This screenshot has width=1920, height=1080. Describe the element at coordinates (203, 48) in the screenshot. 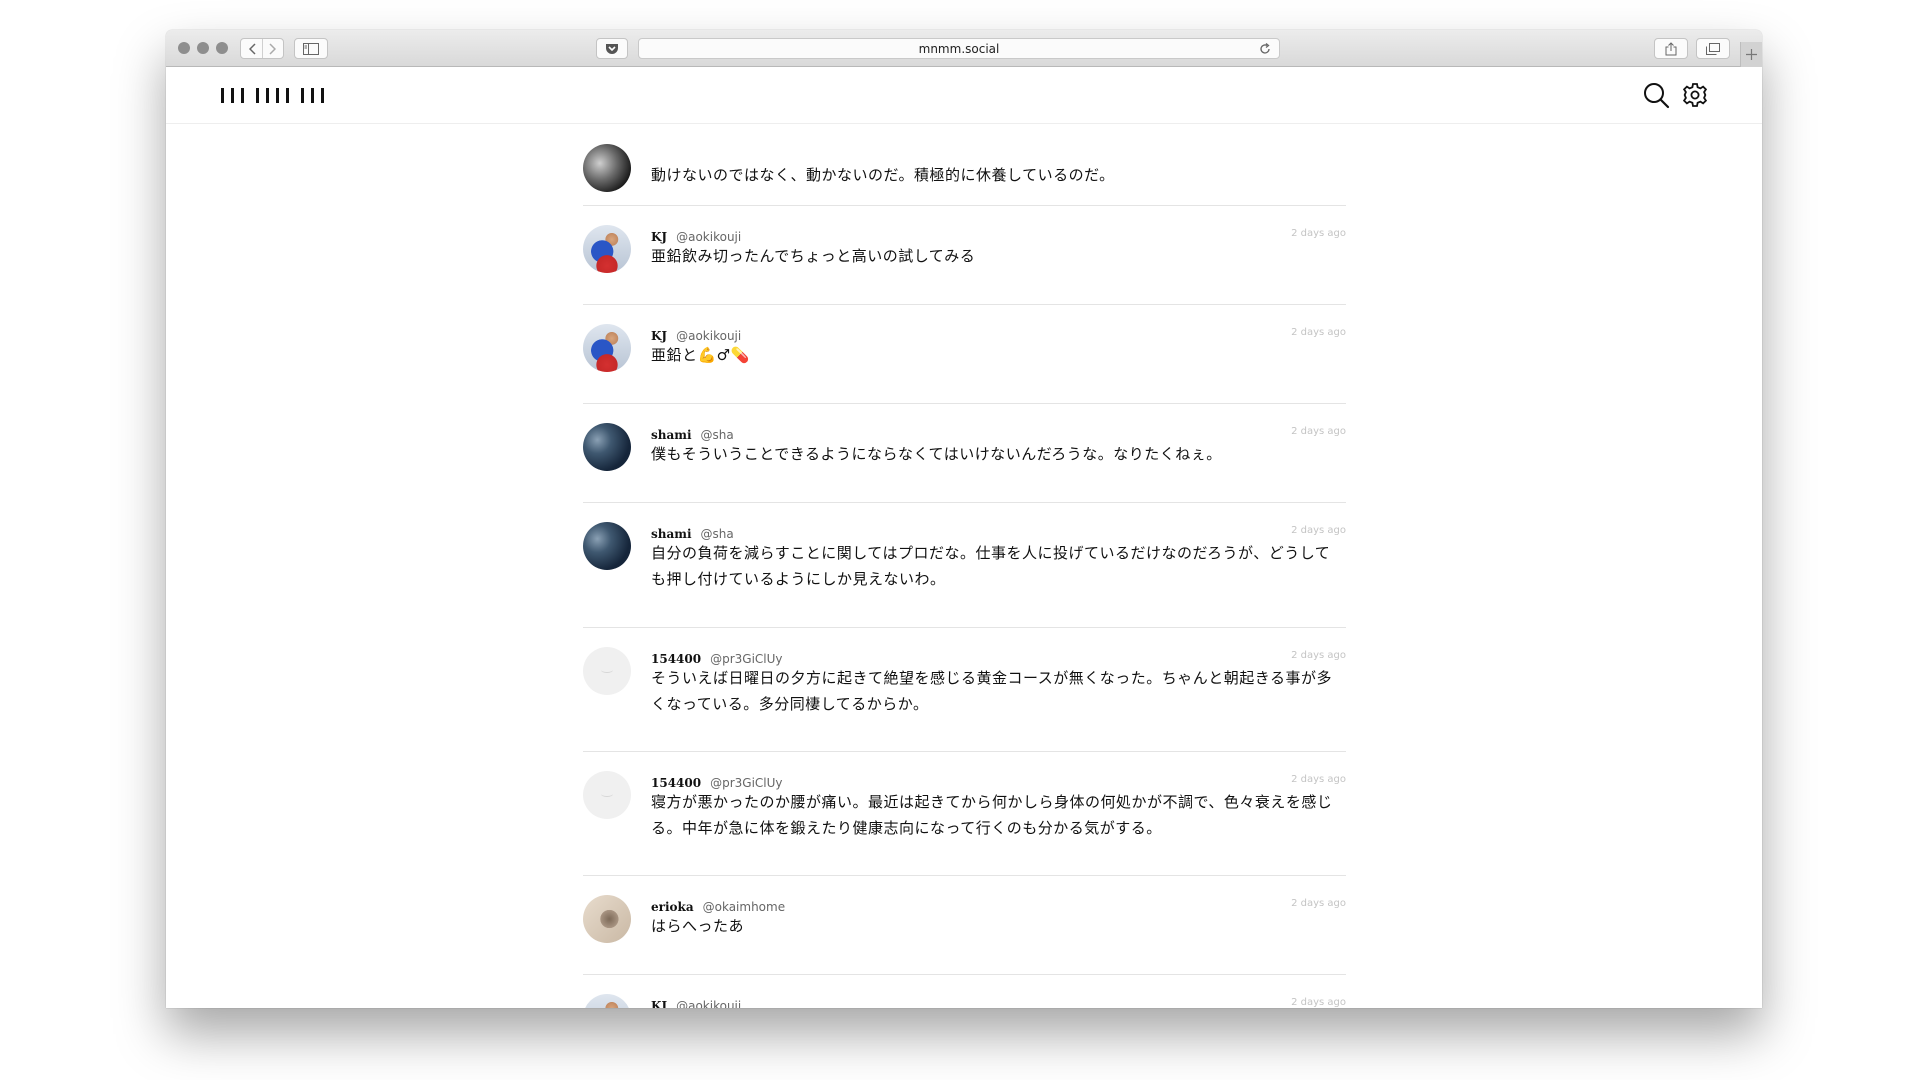

I see `minimize-window-button` at that location.